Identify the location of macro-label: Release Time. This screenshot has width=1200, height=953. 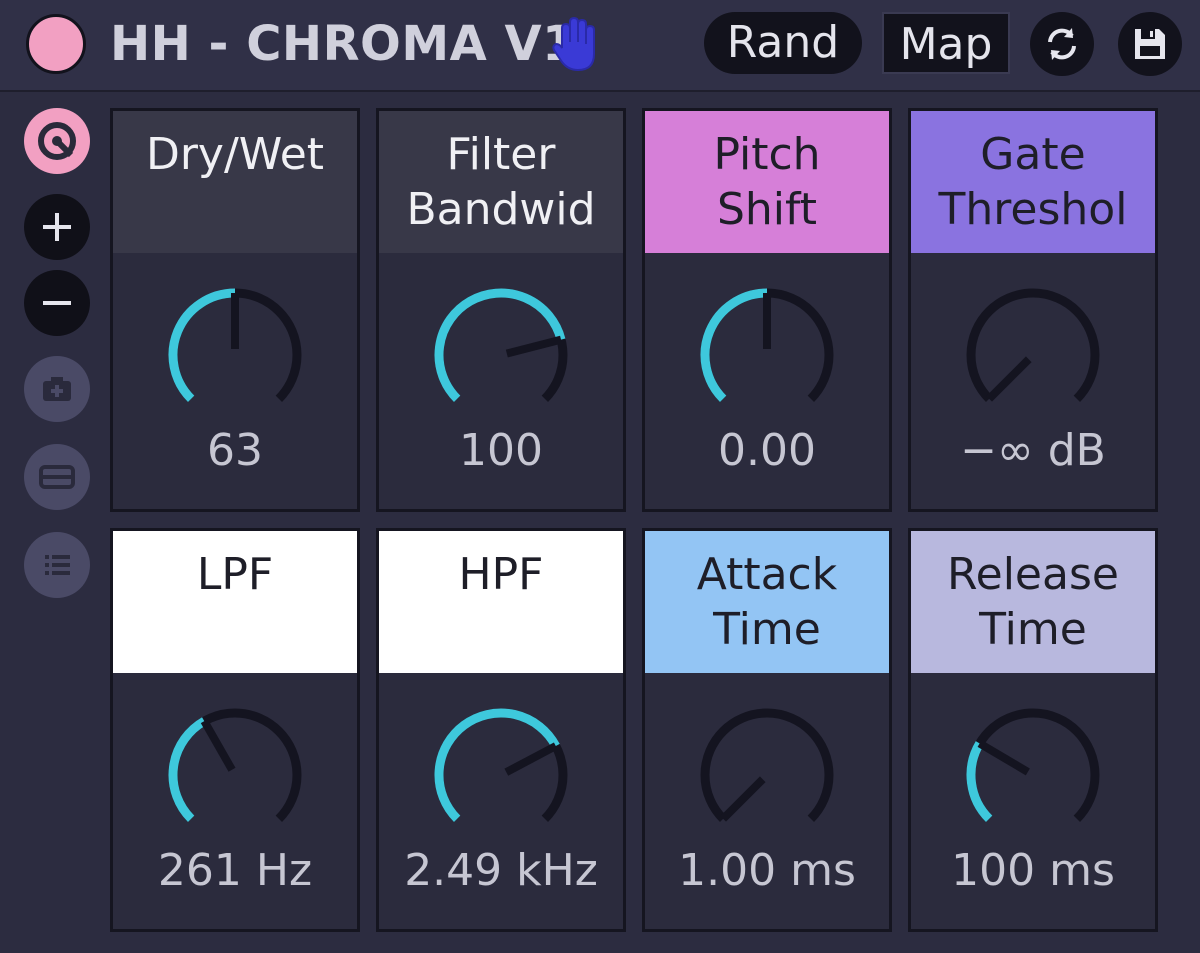
(1033, 602).